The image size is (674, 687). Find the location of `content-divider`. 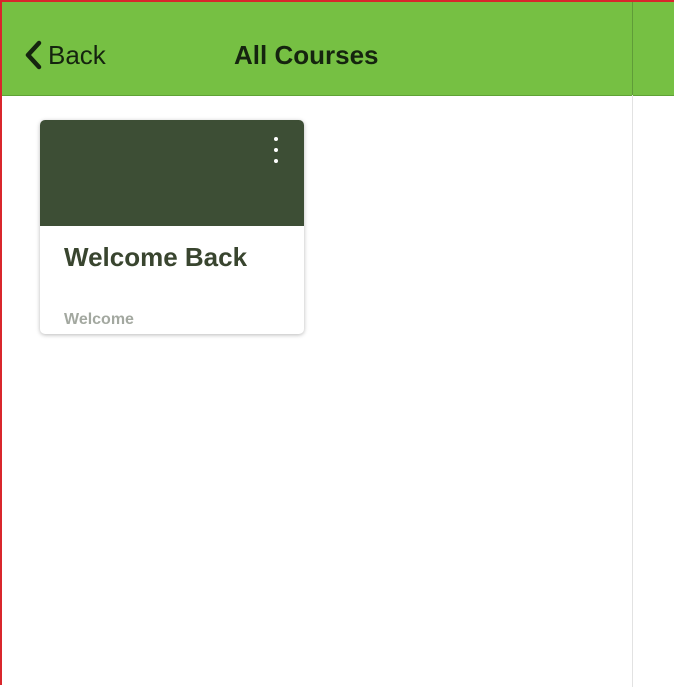

content-divider is located at coordinates (632, 391).